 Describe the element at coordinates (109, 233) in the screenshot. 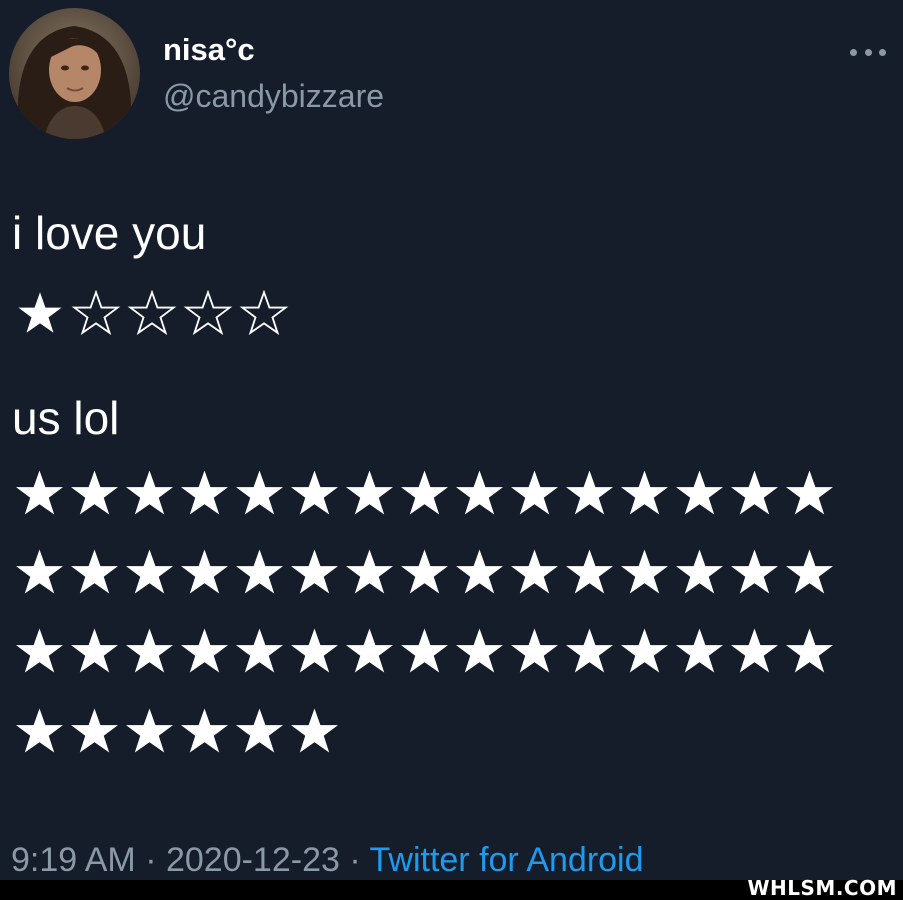

I see `tweet-text-line-1: i love you` at that location.